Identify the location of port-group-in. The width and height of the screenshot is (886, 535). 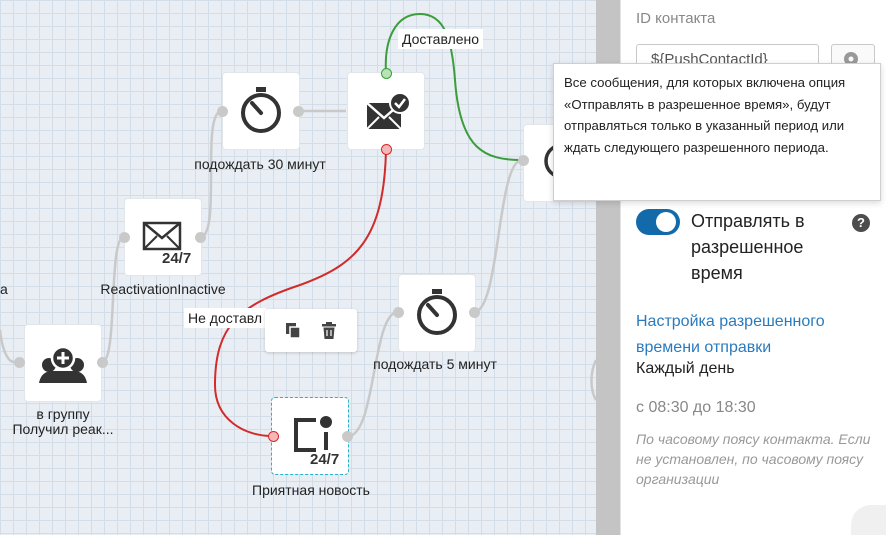
(19, 362).